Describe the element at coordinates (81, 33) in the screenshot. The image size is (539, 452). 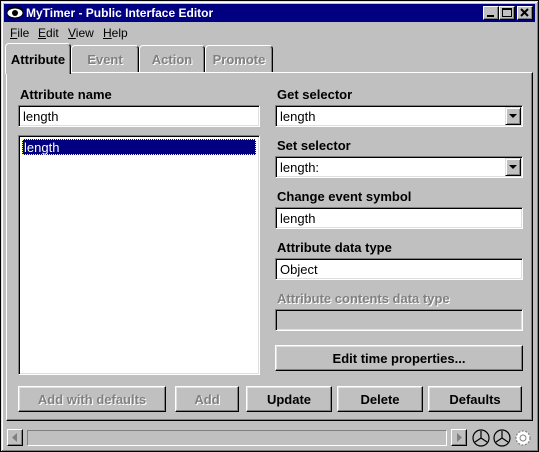
I see `menu-view: View` at that location.